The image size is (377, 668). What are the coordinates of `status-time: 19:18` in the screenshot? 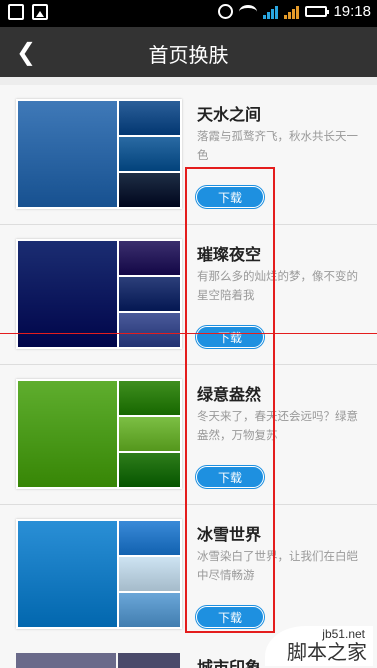 It's located at (352, 11).